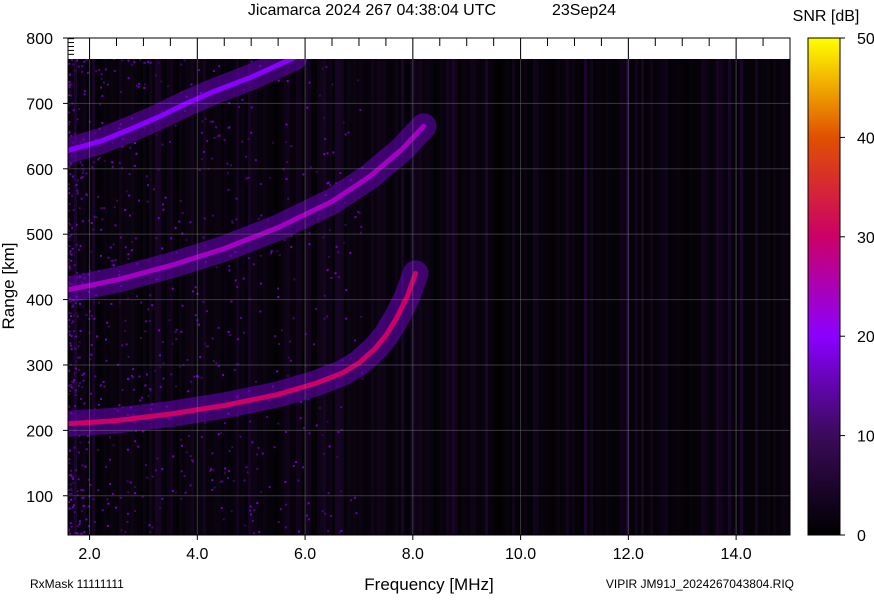 Image resolution: width=874 pixels, height=600 pixels. Describe the element at coordinates (39, 170) in the screenshot. I see `y-tick-label: 600` at that location.